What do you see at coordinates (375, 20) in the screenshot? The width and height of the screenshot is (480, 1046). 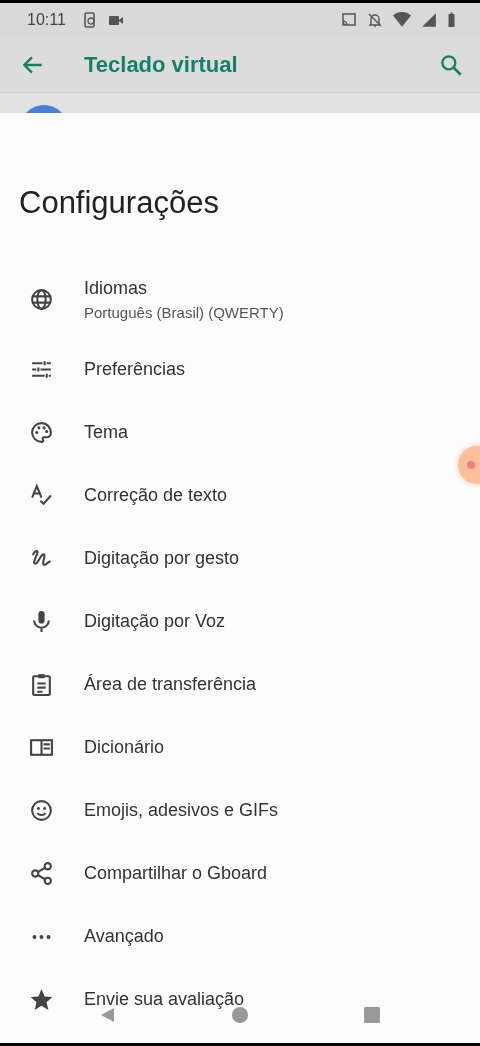 I see `bell-off-icon` at bounding box center [375, 20].